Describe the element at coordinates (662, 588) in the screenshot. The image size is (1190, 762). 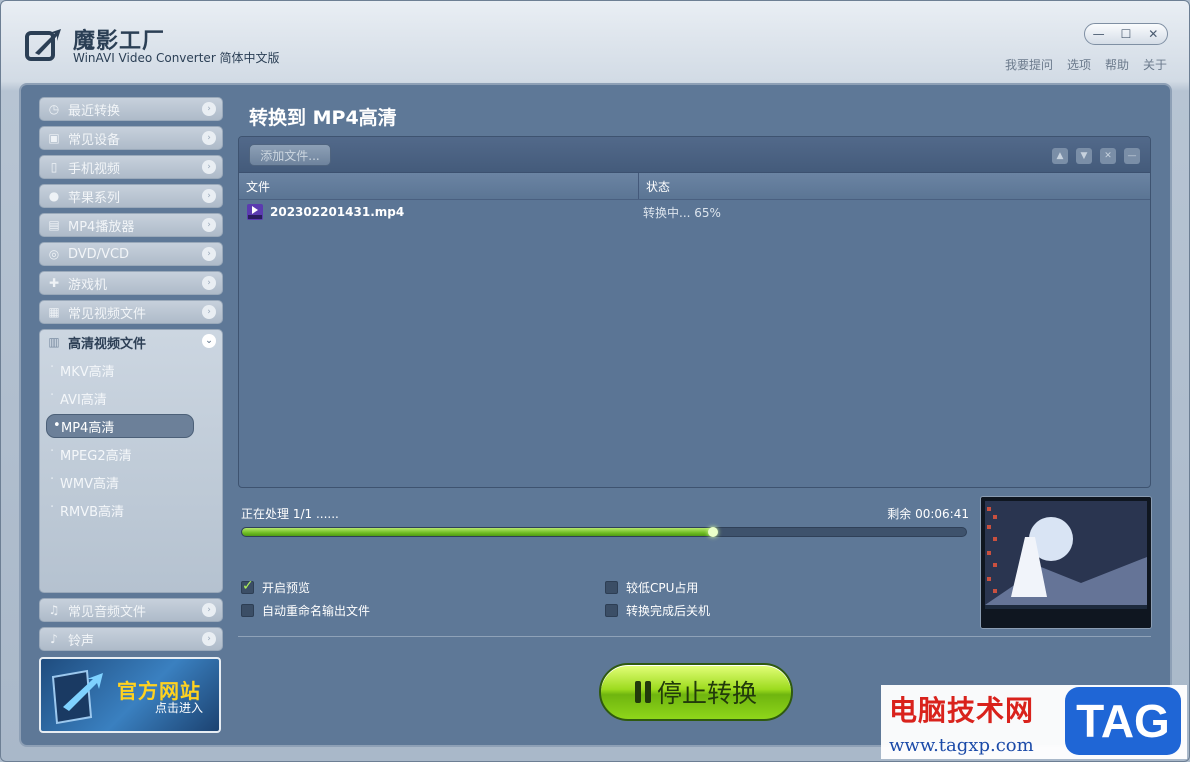
I see `option-label: 较低CPU占用` at that location.